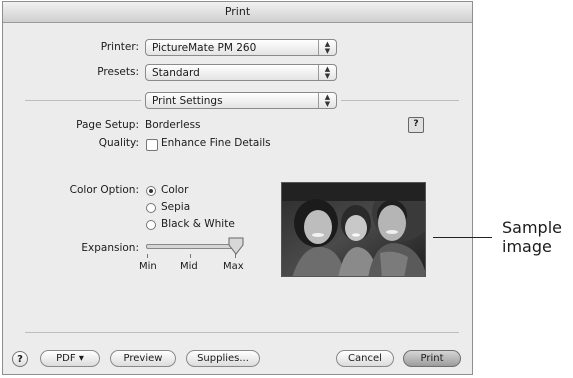 The width and height of the screenshot is (573, 378). I want to click on presets-popup: Standard ▲ ▼, so click(241, 72).